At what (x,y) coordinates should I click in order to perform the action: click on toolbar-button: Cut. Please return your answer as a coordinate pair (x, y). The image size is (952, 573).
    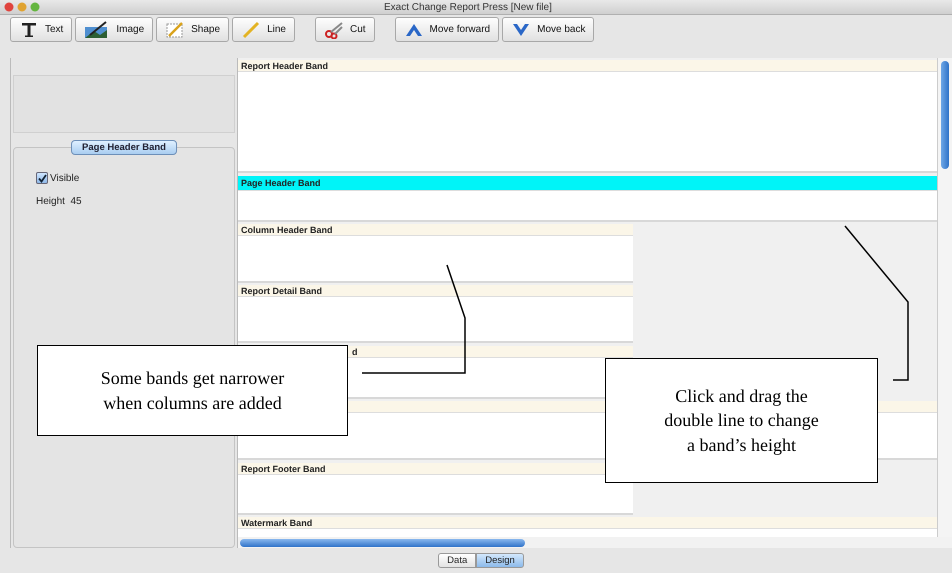
    Looking at the image, I should click on (344, 29).